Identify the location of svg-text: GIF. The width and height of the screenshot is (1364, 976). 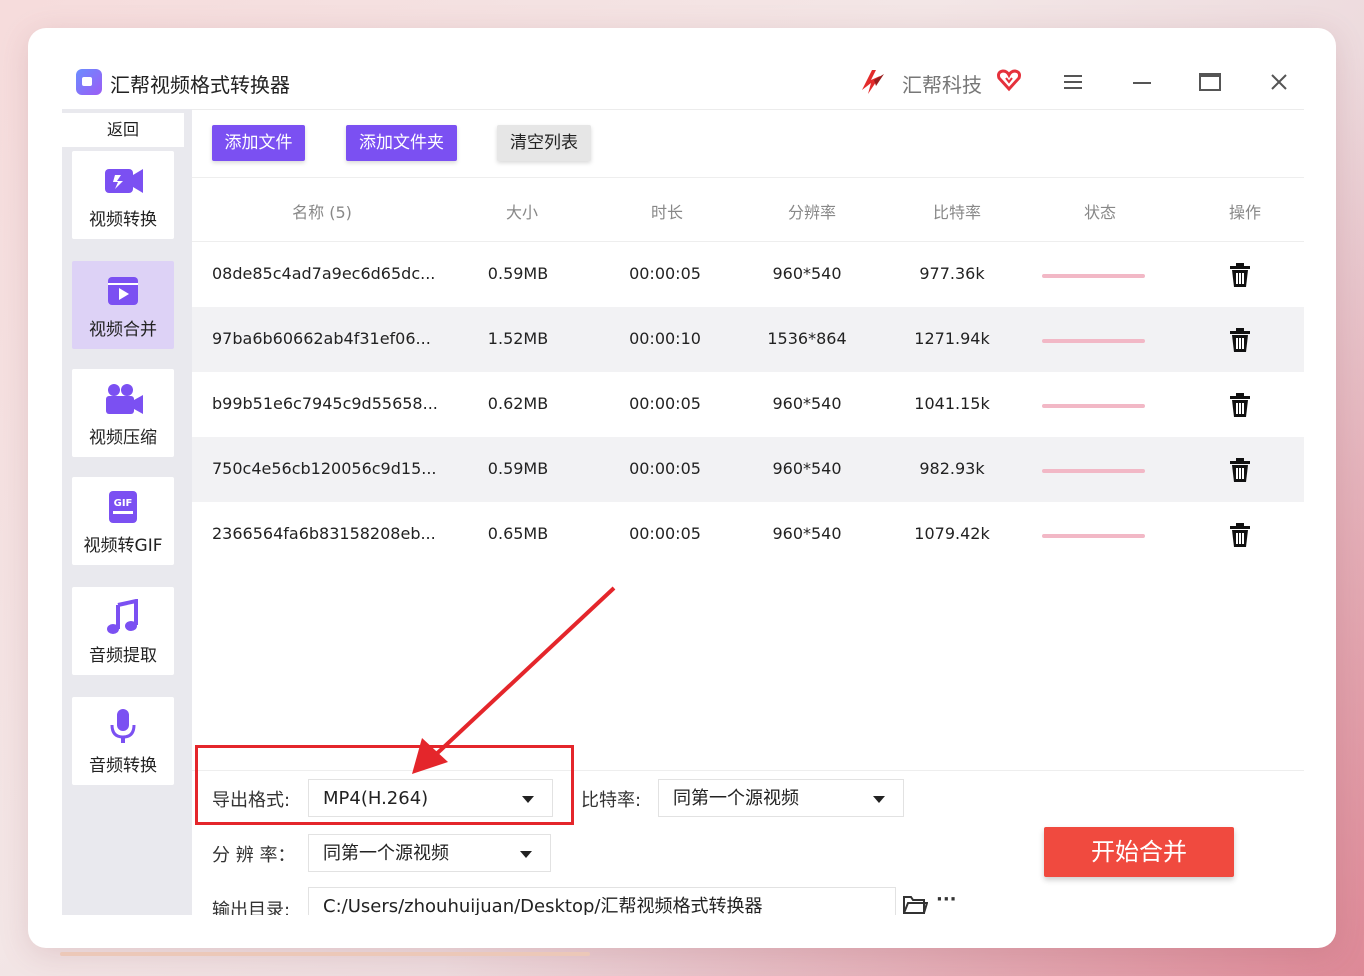
(123, 503).